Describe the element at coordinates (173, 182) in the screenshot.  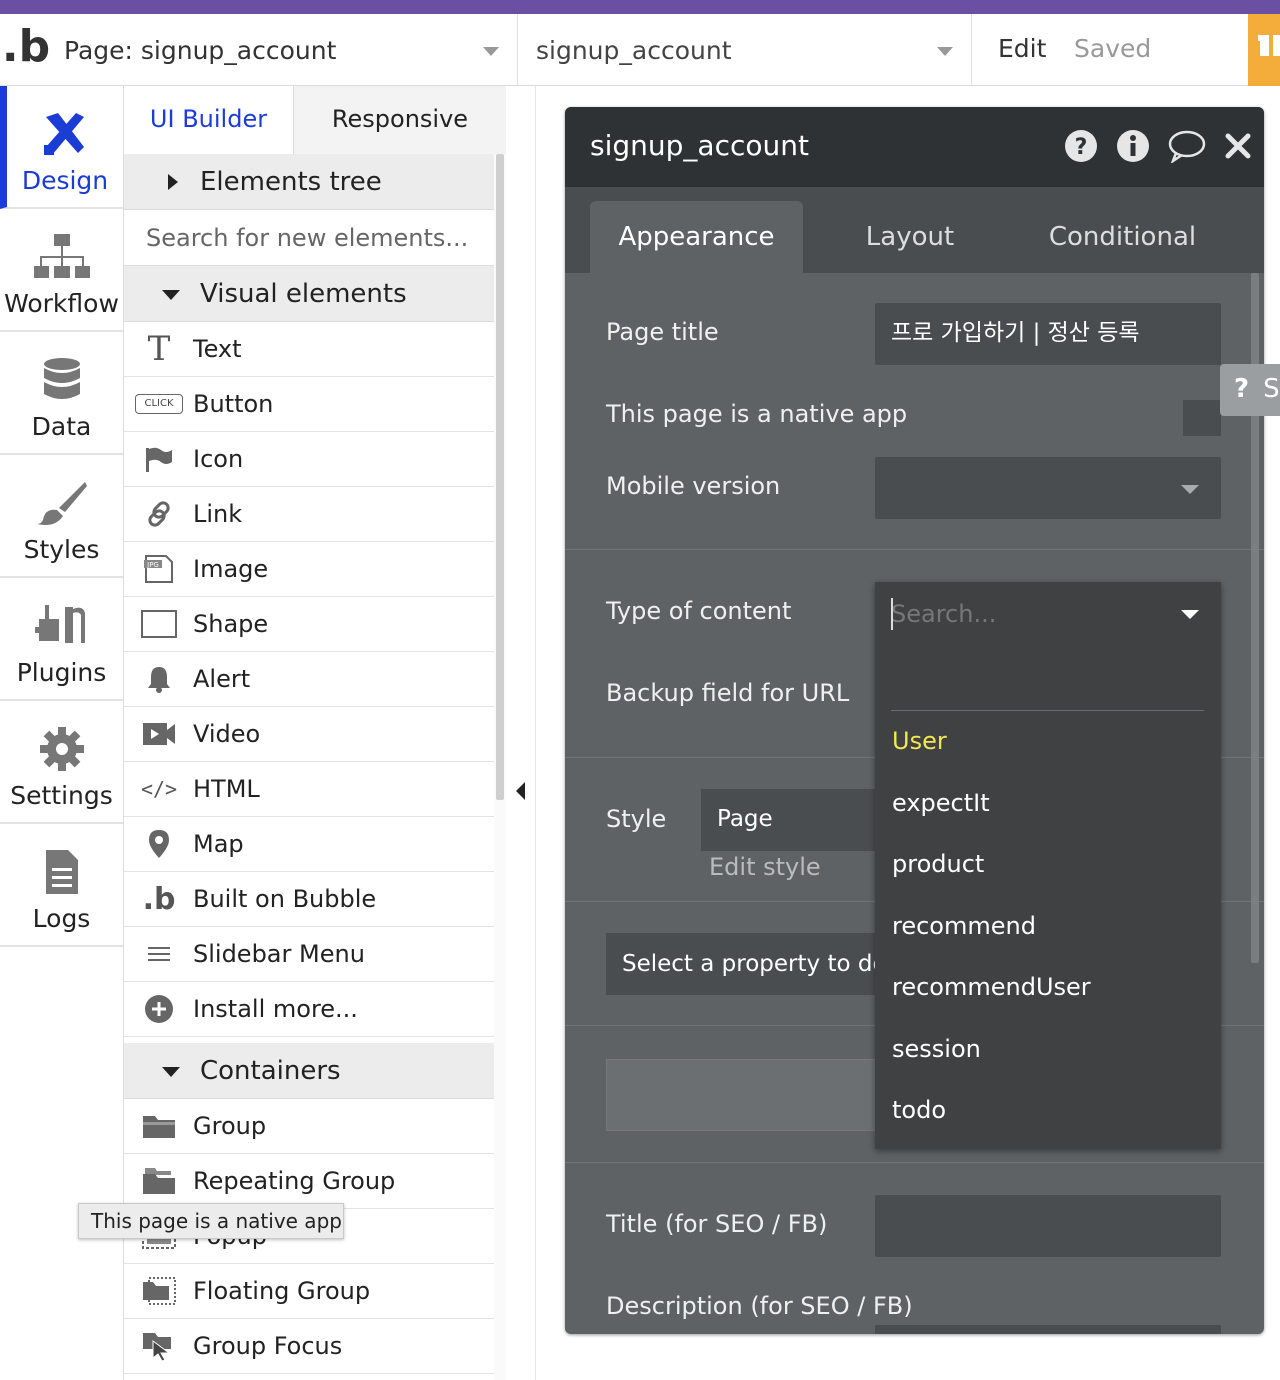
I see `caret-right-icon` at that location.